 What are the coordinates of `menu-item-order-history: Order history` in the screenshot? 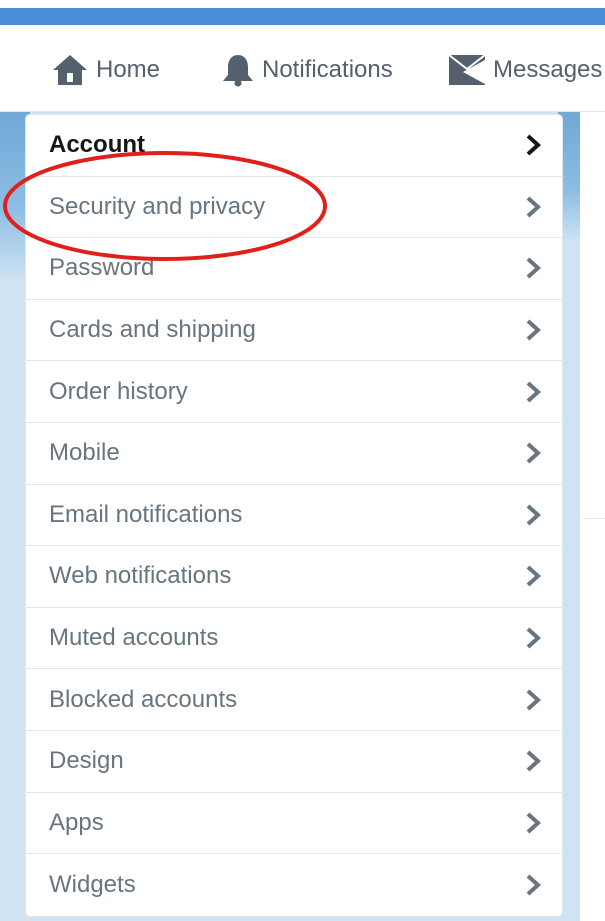 It's located at (294, 392).